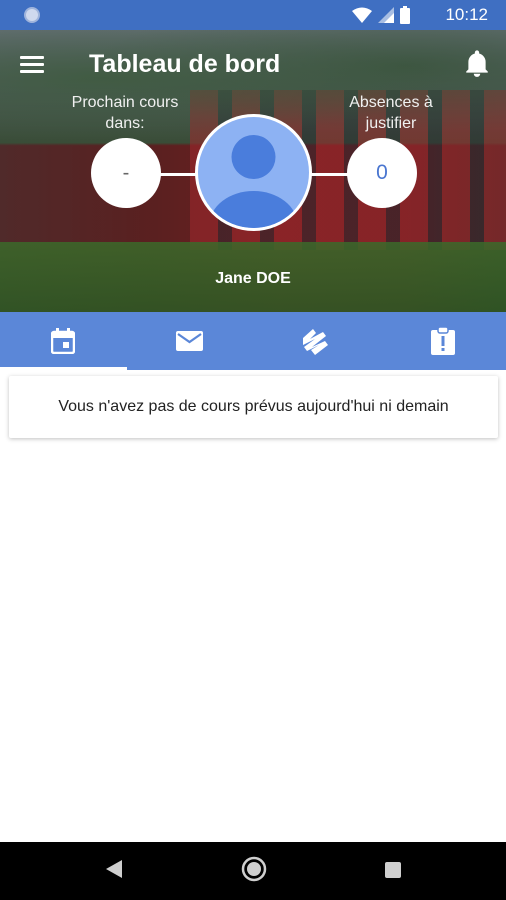  I want to click on wifi-icon, so click(362, 15).